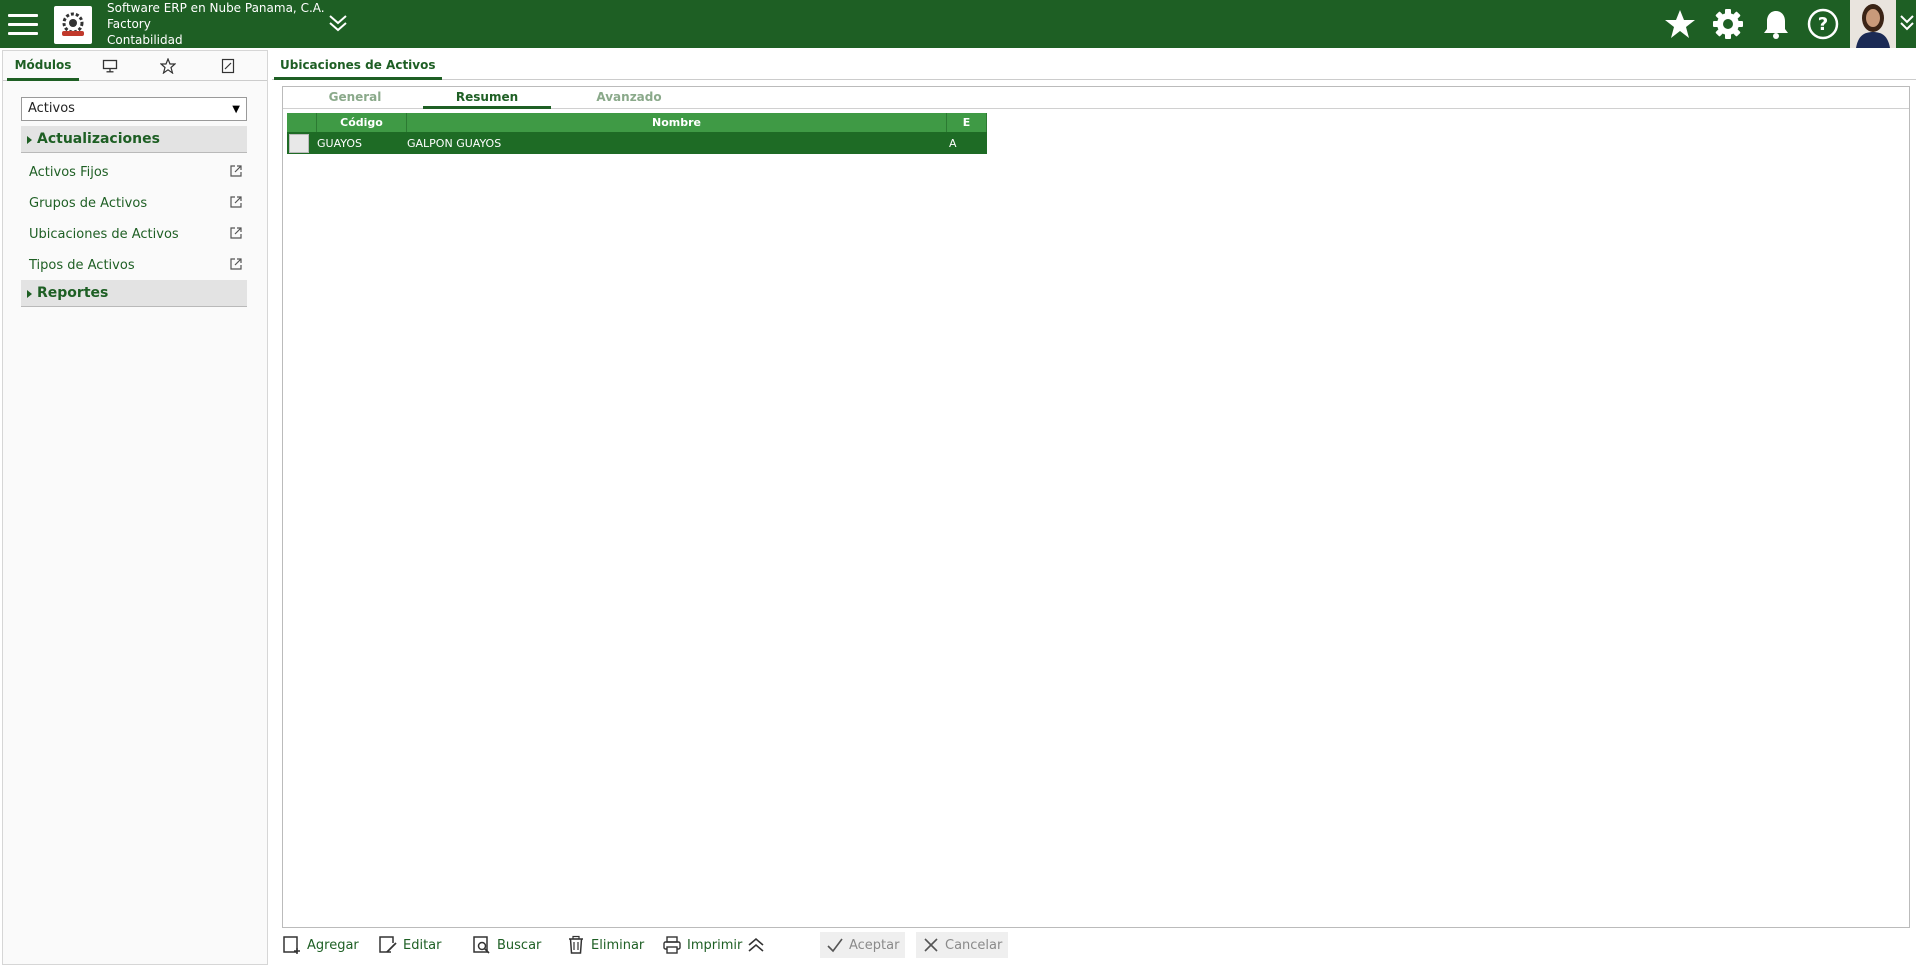 This screenshot has width=1916, height=965. What do you see at coordinates (1776, 24) in the screenshot?
I see `notifications-bell-icon` at bounding box center [1776, 24].